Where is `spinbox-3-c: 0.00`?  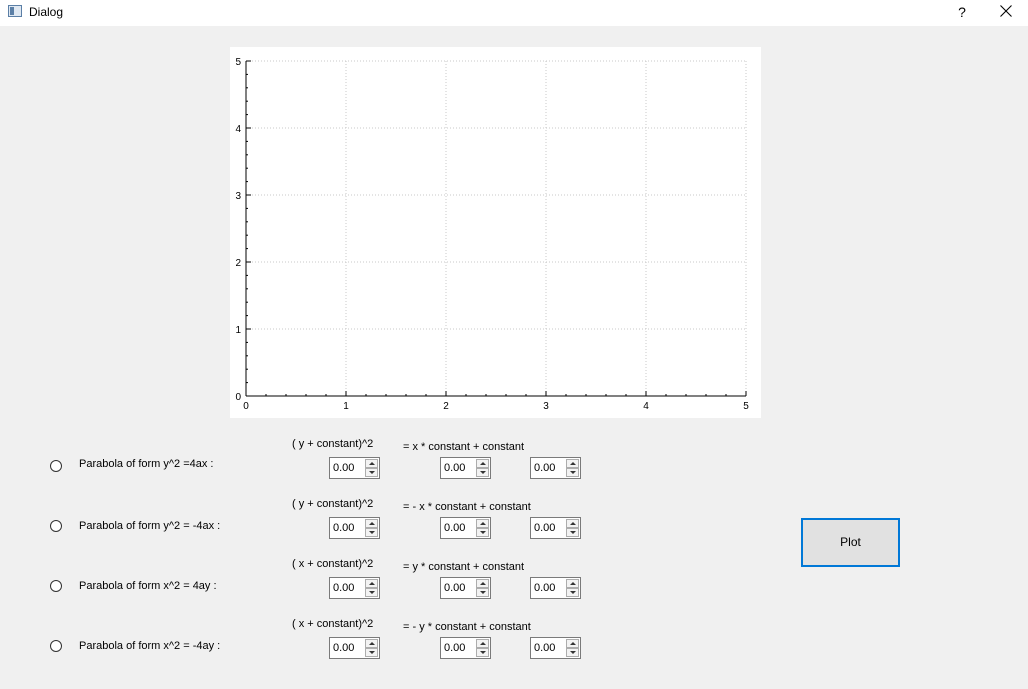 spinbox-3-c: 0.00 is located at coordinates (555, 588).